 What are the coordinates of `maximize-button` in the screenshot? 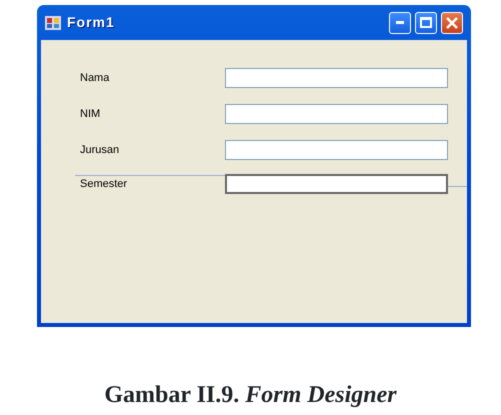 It's located at (426, 23).